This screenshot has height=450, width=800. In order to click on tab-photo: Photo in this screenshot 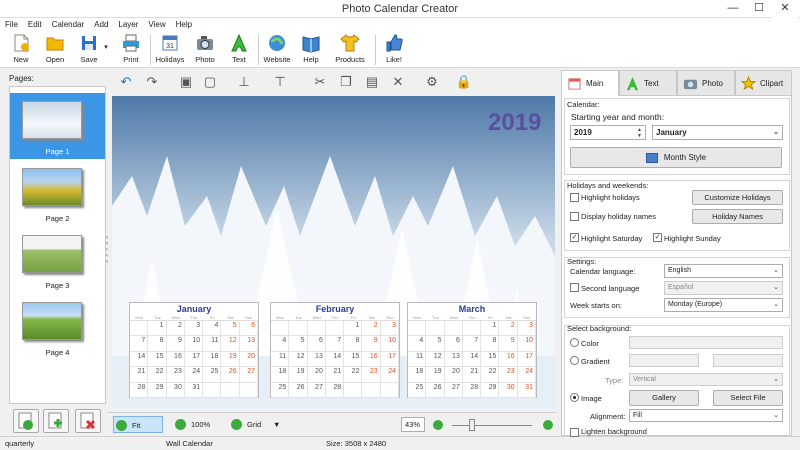, I will do `click(706, 83)`.